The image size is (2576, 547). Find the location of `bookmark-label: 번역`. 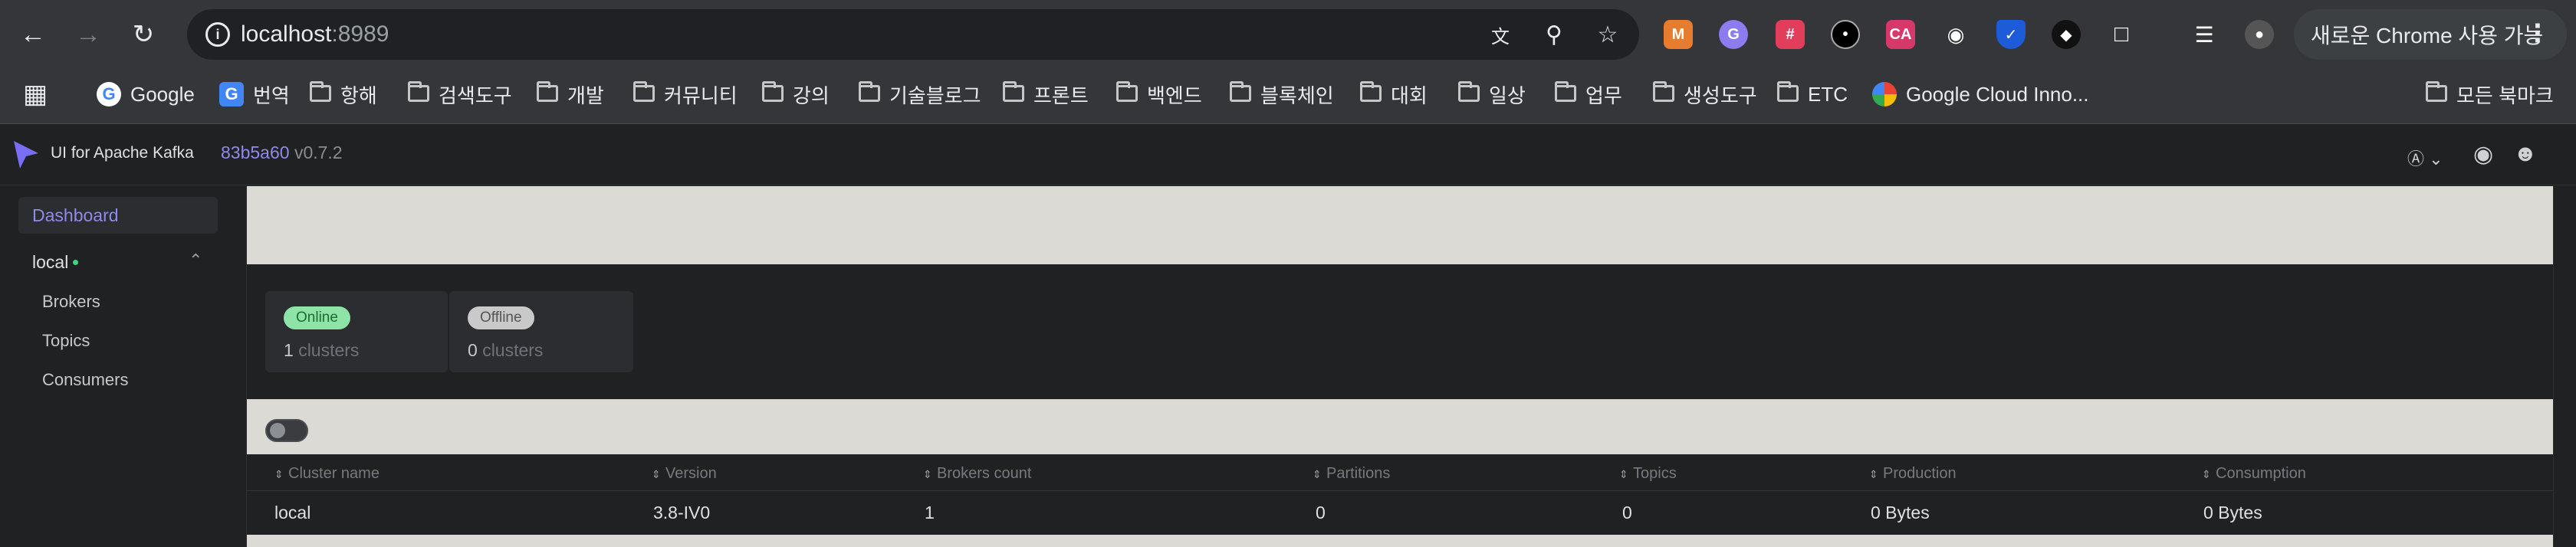

bookmark-label: 번역 is located at coordinates (271, 96).